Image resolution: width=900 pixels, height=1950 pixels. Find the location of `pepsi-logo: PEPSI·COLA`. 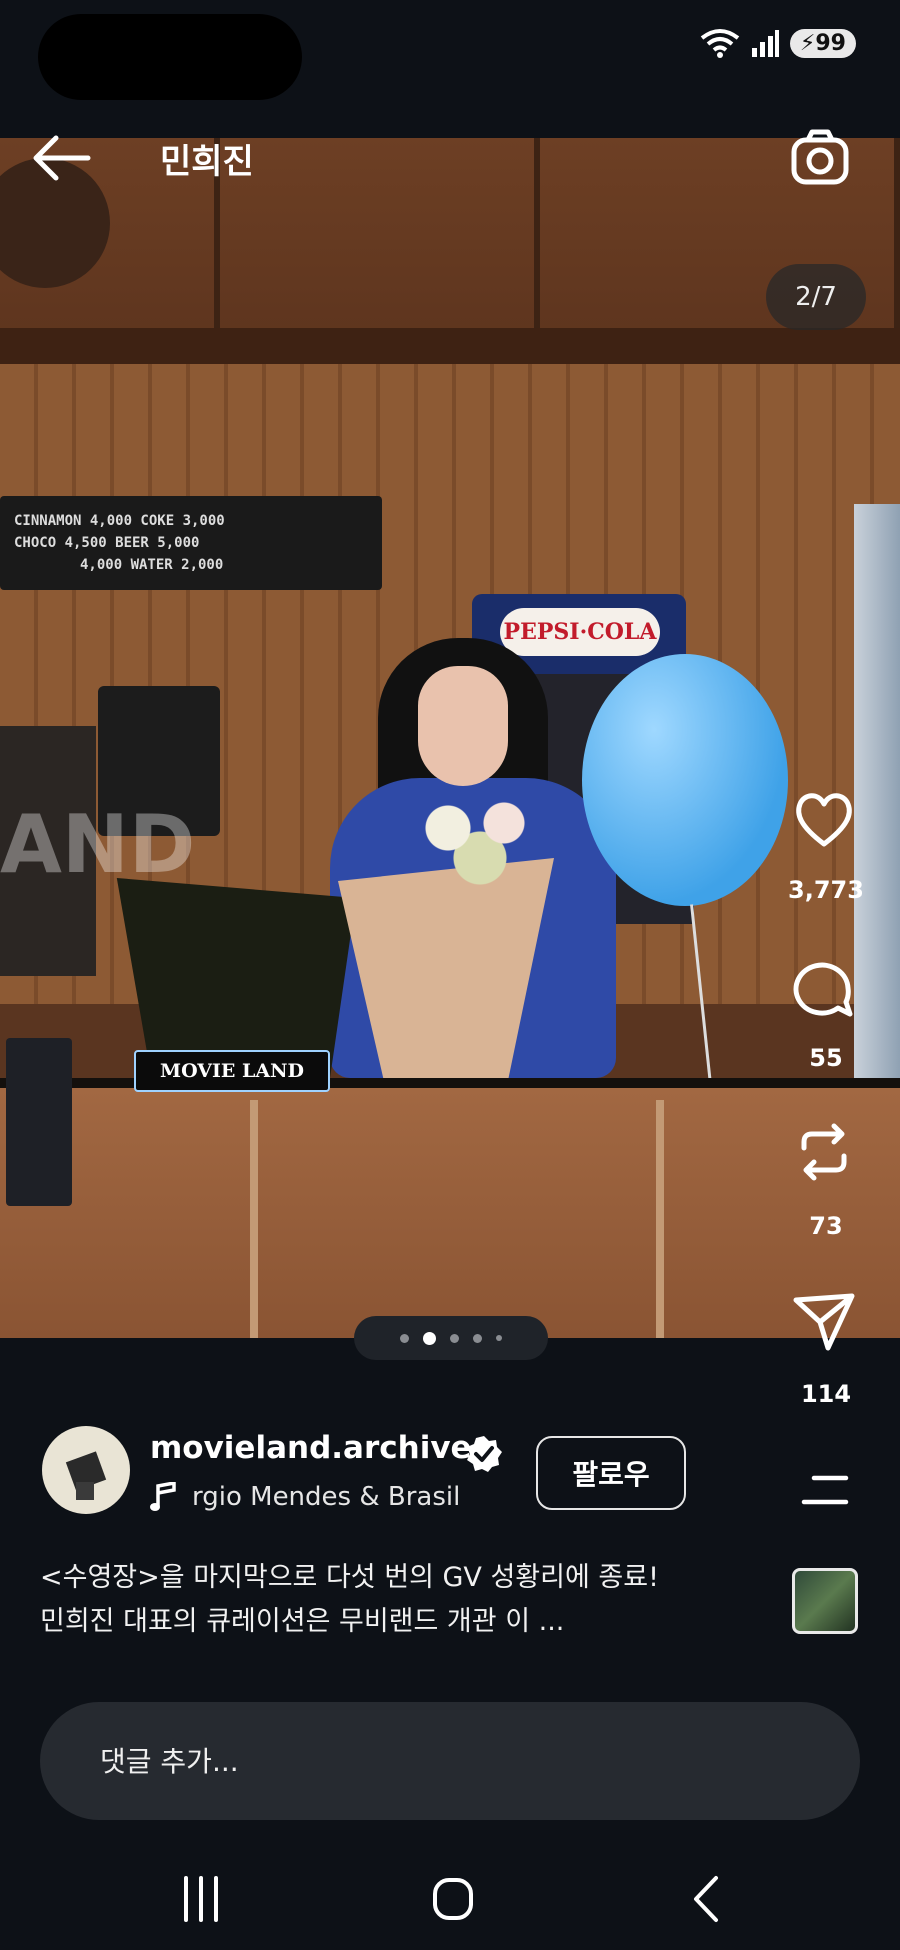

pepsi-logo: PEPSI·COLA is located at coordinates (580, 632).